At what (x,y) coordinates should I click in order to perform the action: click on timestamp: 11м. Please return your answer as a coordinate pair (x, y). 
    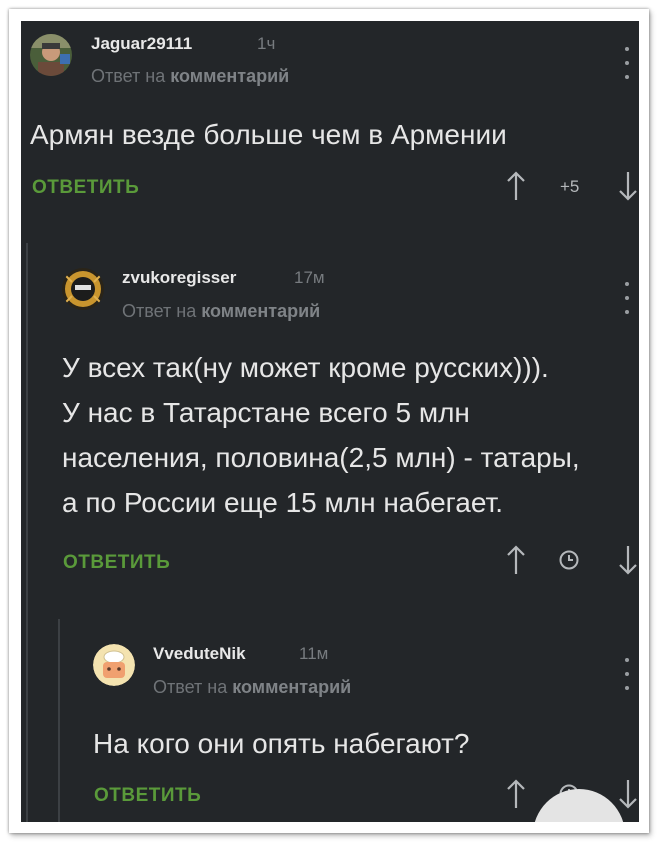
    Looking at the image, I should click on (314, 653).